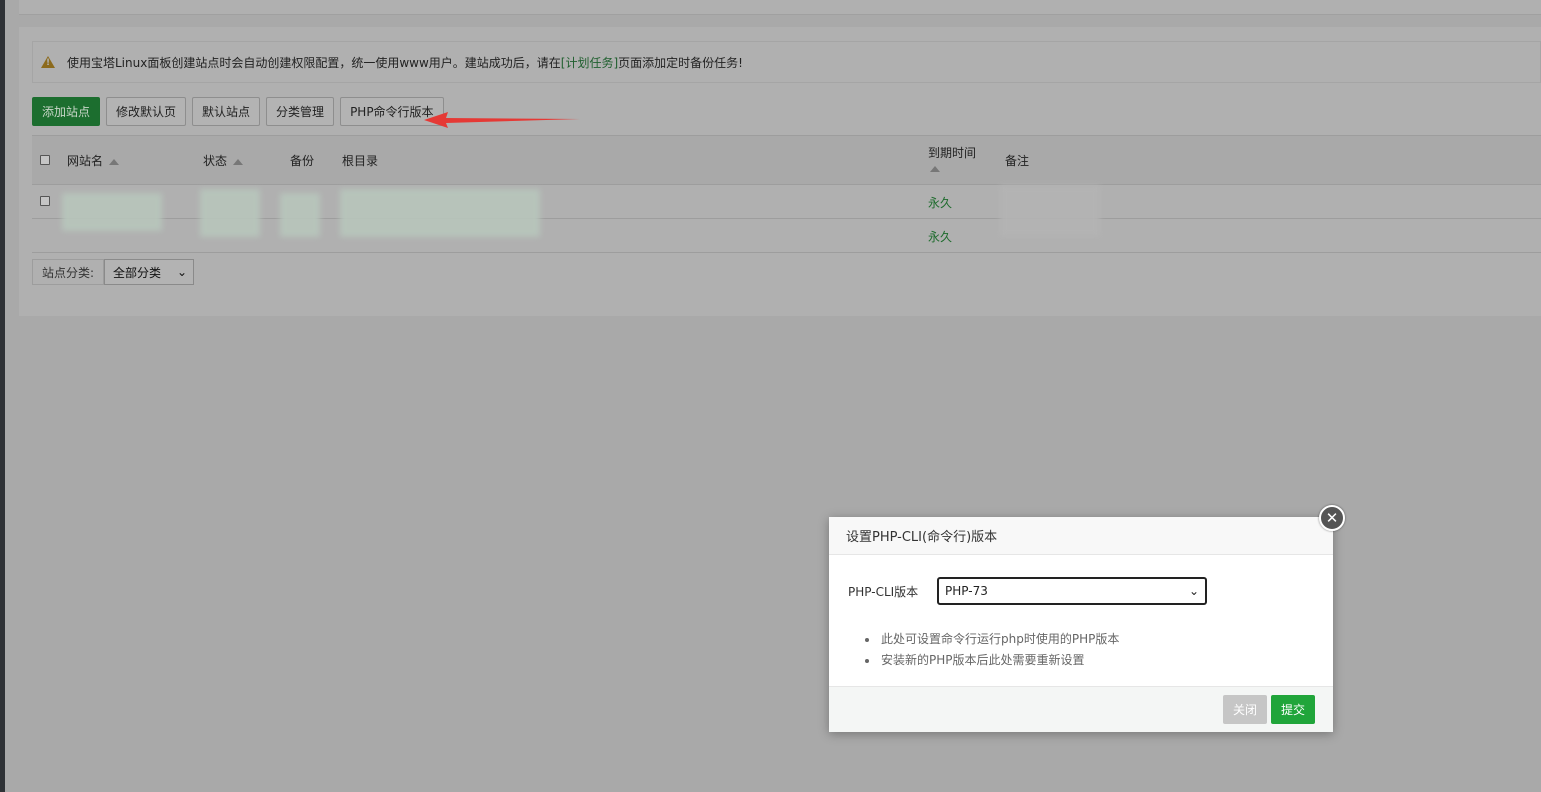 The height and width of the screenshot is (792, 1541). I want to click on php-cli-version-value: PHP-73, so click(966, 591).